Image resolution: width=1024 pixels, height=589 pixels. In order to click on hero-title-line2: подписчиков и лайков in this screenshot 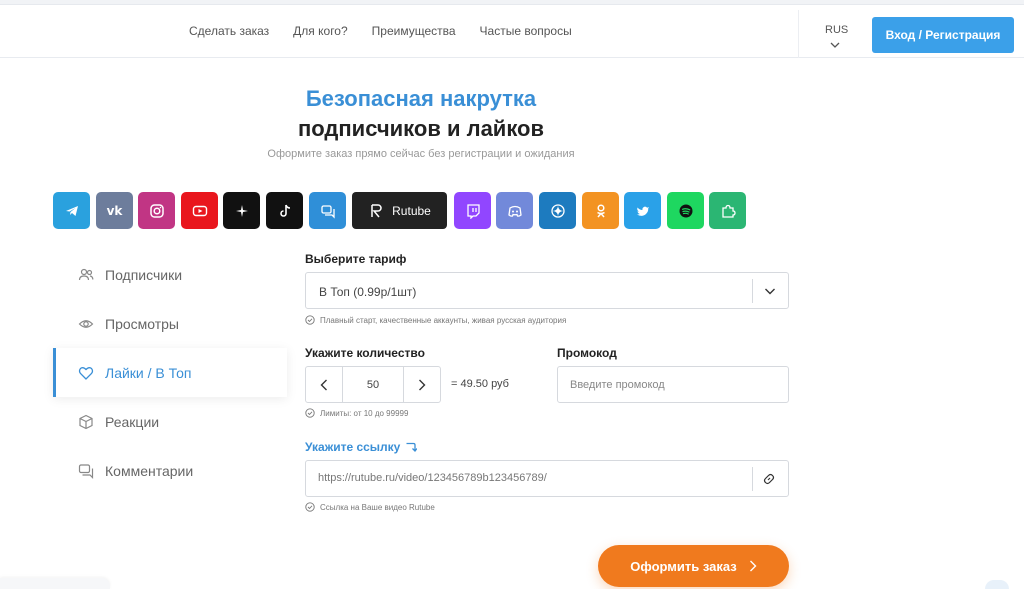, I will do `click(421, 128)`.